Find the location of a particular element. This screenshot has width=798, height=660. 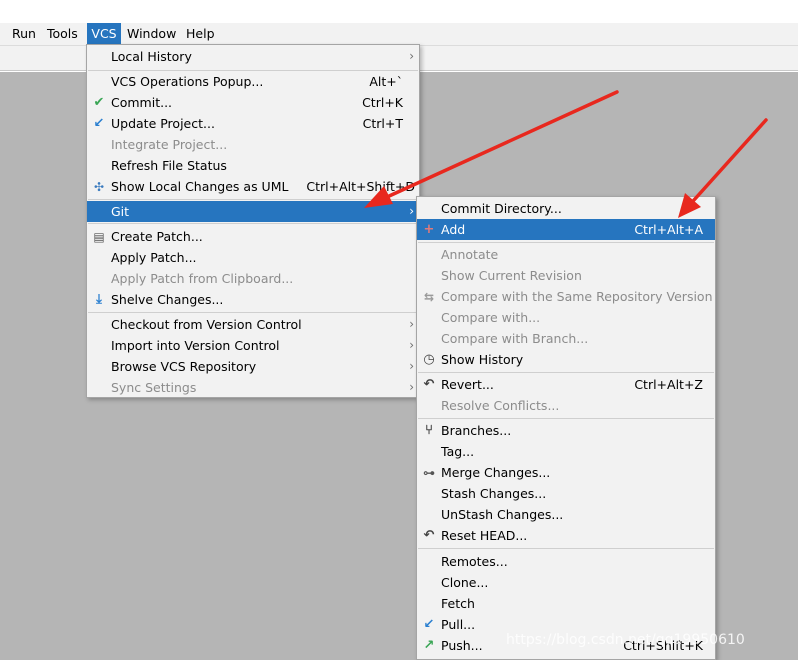

uml-icon: ✣ is located at coordinates (99, 187).